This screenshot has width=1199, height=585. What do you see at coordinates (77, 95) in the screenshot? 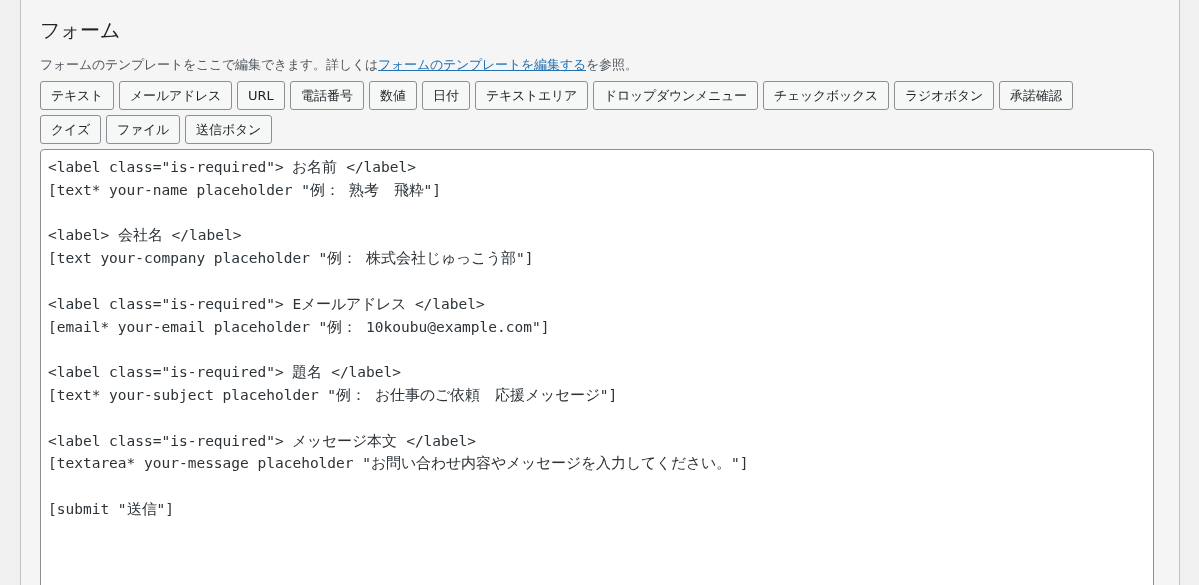
I see `tag-button: テキスト` at bounding box center [77, 95].